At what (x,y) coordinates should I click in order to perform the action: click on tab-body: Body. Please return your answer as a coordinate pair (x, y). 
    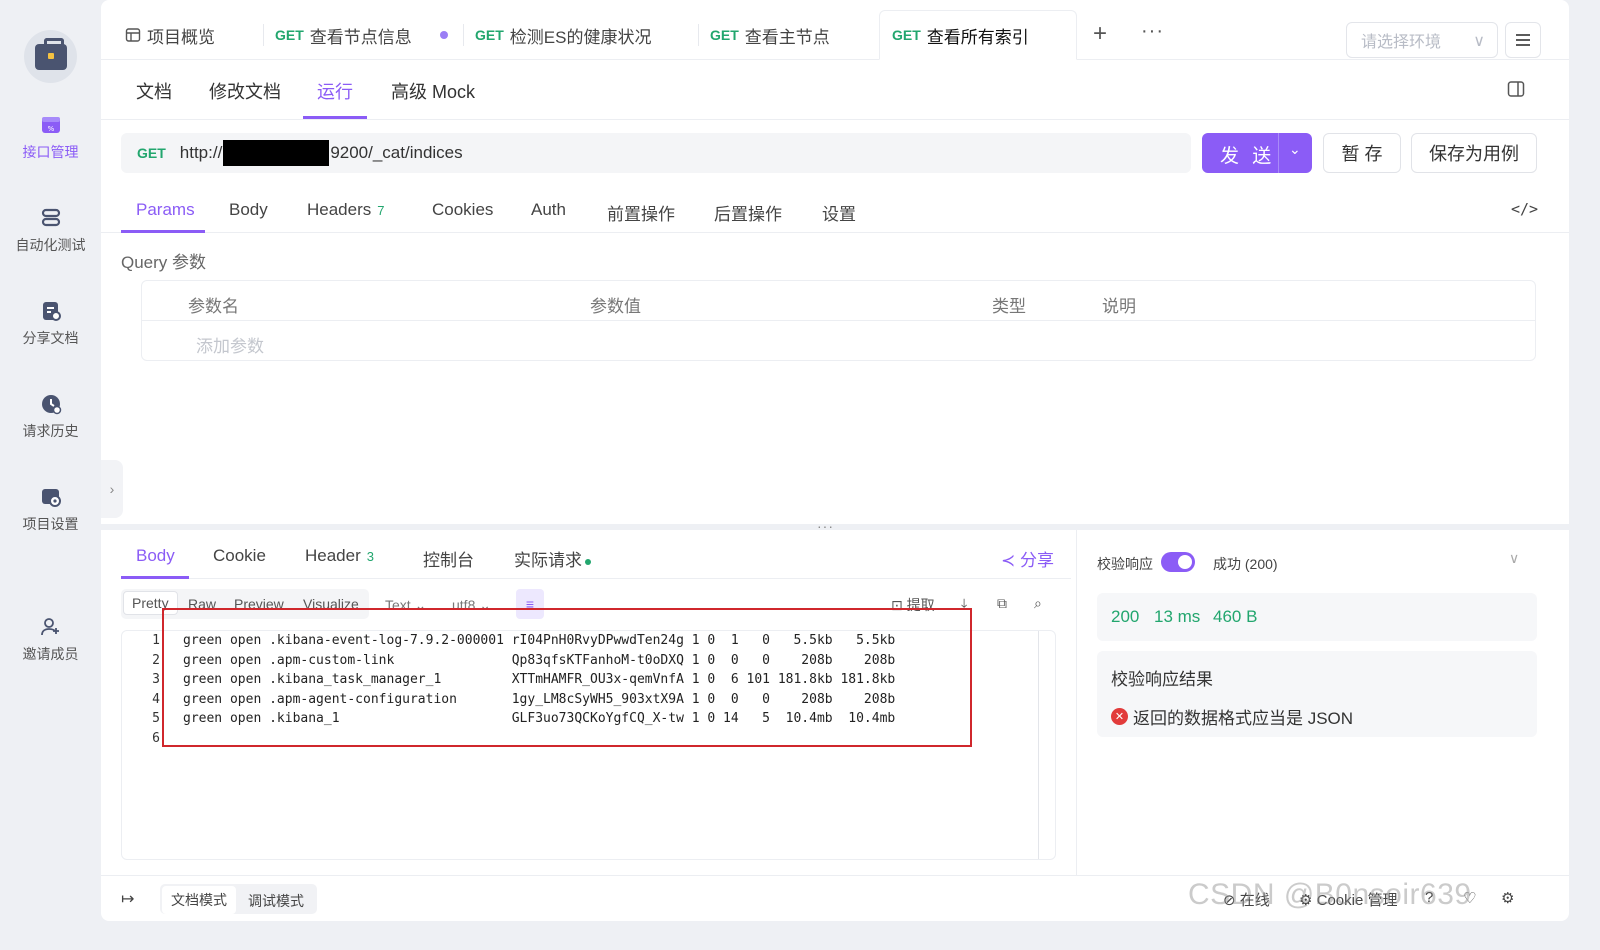
    Looking at the image, I should click on (248, 210).